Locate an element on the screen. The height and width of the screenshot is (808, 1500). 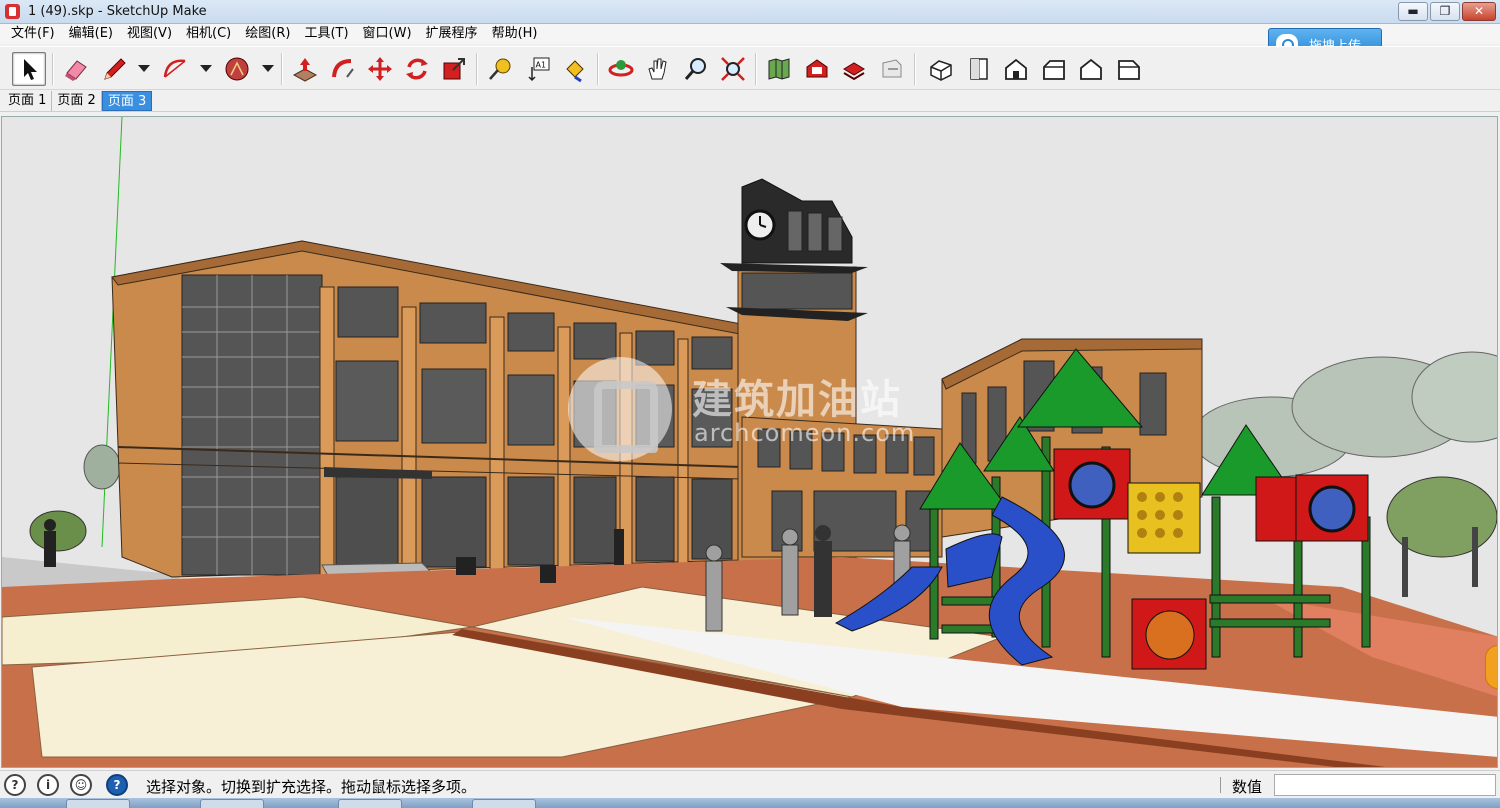
extension-icon is located at coordinates (892, 68).